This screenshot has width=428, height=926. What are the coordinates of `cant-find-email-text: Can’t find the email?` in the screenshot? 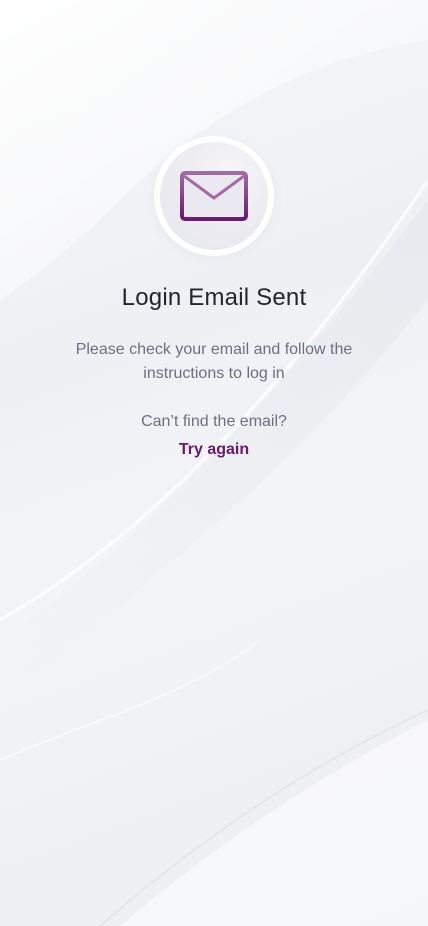 It's located at (214, 421).